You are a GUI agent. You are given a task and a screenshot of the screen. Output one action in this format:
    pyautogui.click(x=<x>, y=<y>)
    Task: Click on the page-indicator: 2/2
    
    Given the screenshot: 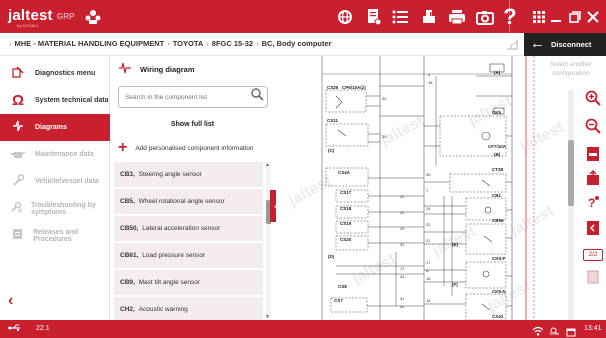 What is the action you would take?
    pyautogui.click(x=593, y=255)
    